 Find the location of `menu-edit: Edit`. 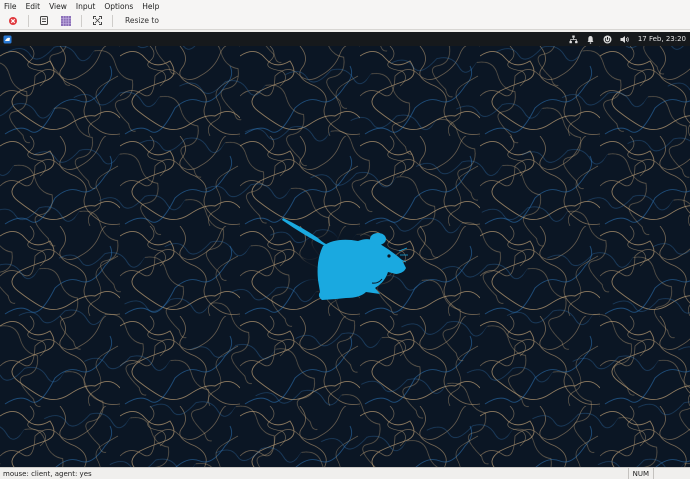

menu-edit: Edit is located at coordinates (33, 6).